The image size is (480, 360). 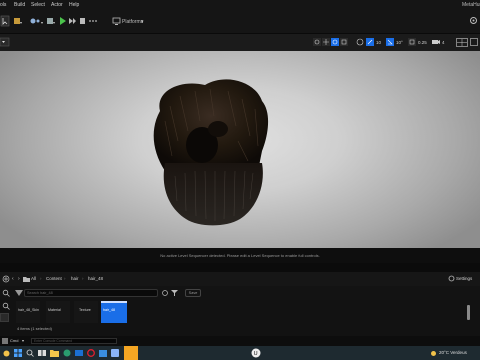 What do you see at coordinates (3, 5) in the screenshot?
I see `menu-tools: ols` at bounding box center [3, 5].